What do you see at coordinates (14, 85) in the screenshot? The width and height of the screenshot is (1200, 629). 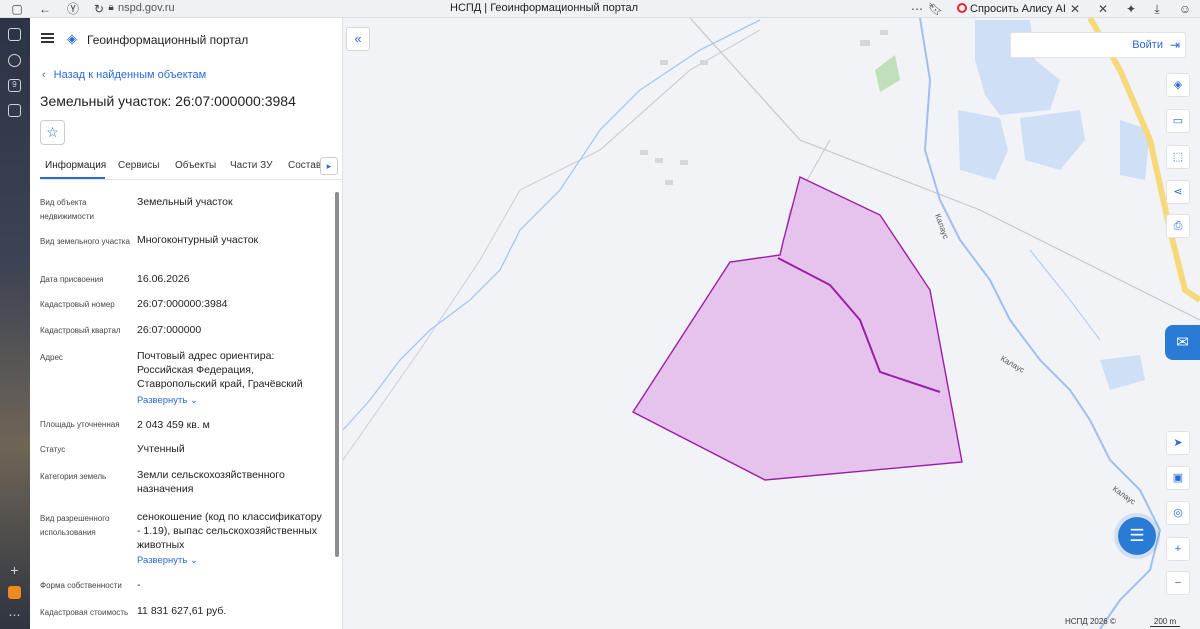 I see `mail-icon: 9` at bounding box center [14, 85].